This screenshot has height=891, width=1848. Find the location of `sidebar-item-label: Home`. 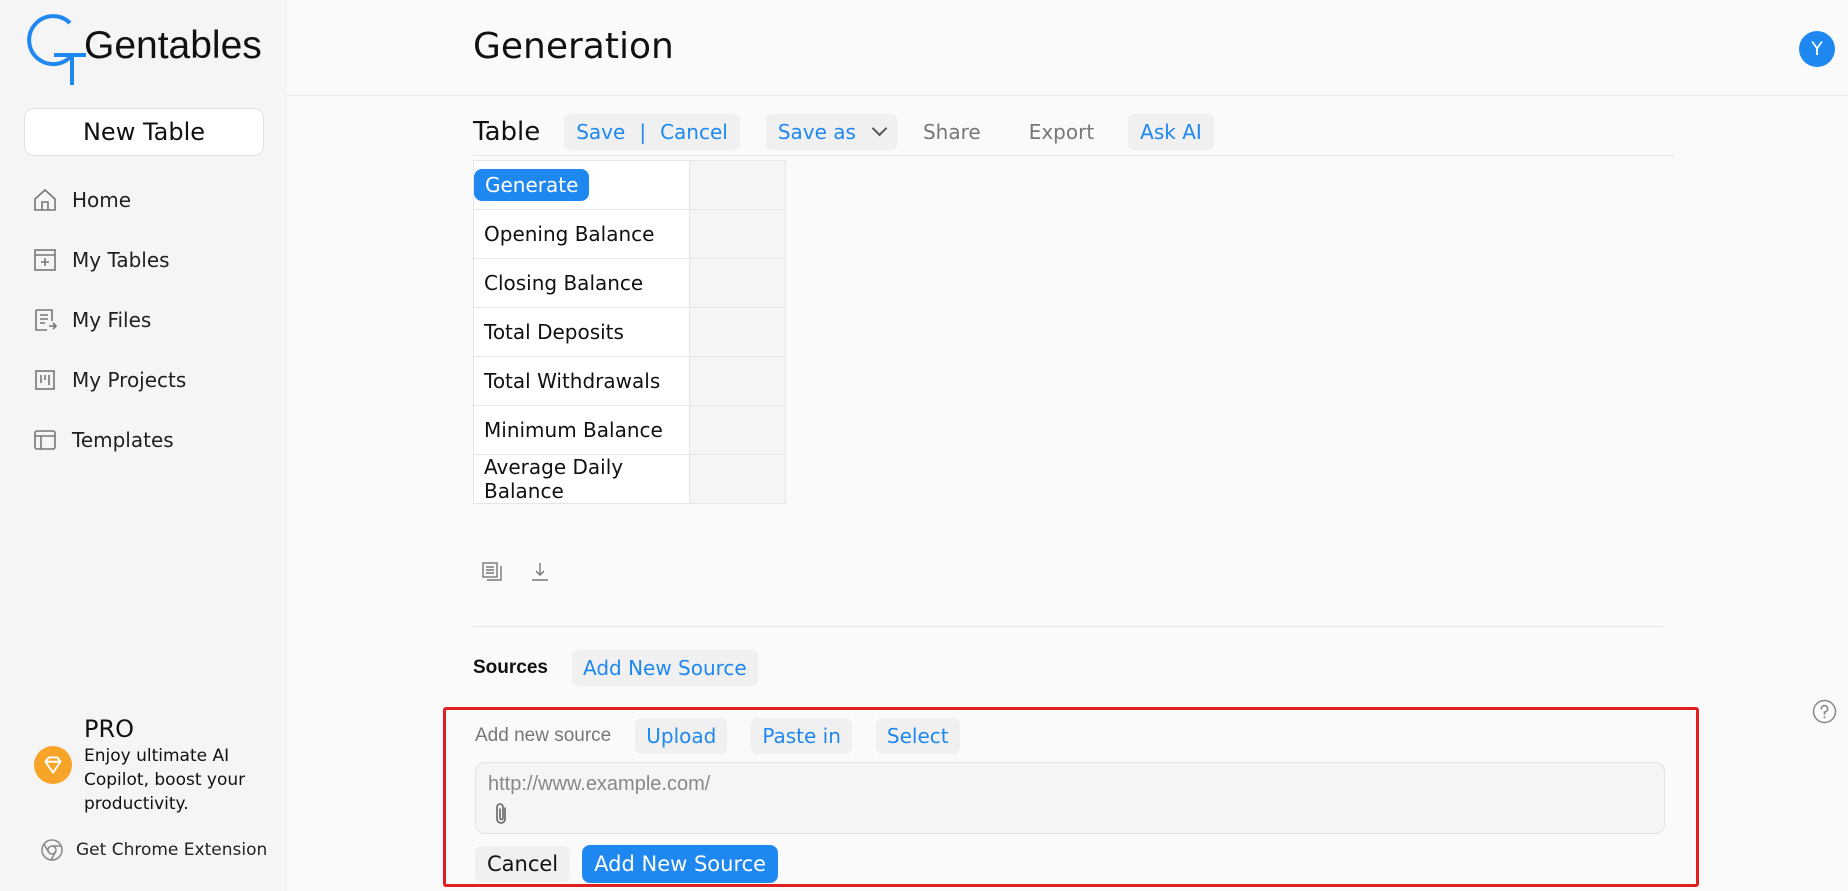

sidebar-item-label: Home is located at coordinates (102, 200).